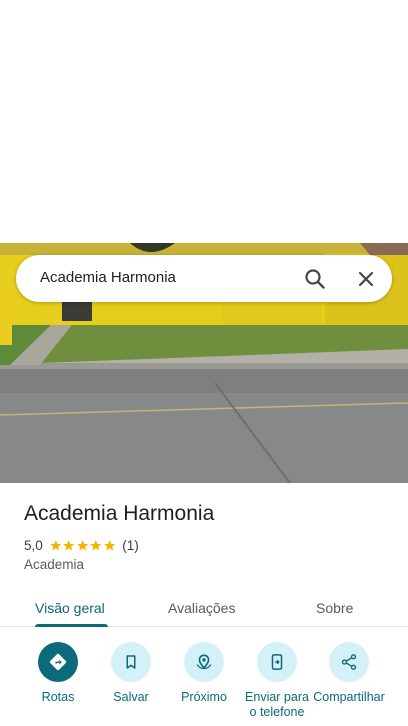  Describe the element at coordinates (58, 697) in the screenshot. I see `directions-label: Rotas` at that location.